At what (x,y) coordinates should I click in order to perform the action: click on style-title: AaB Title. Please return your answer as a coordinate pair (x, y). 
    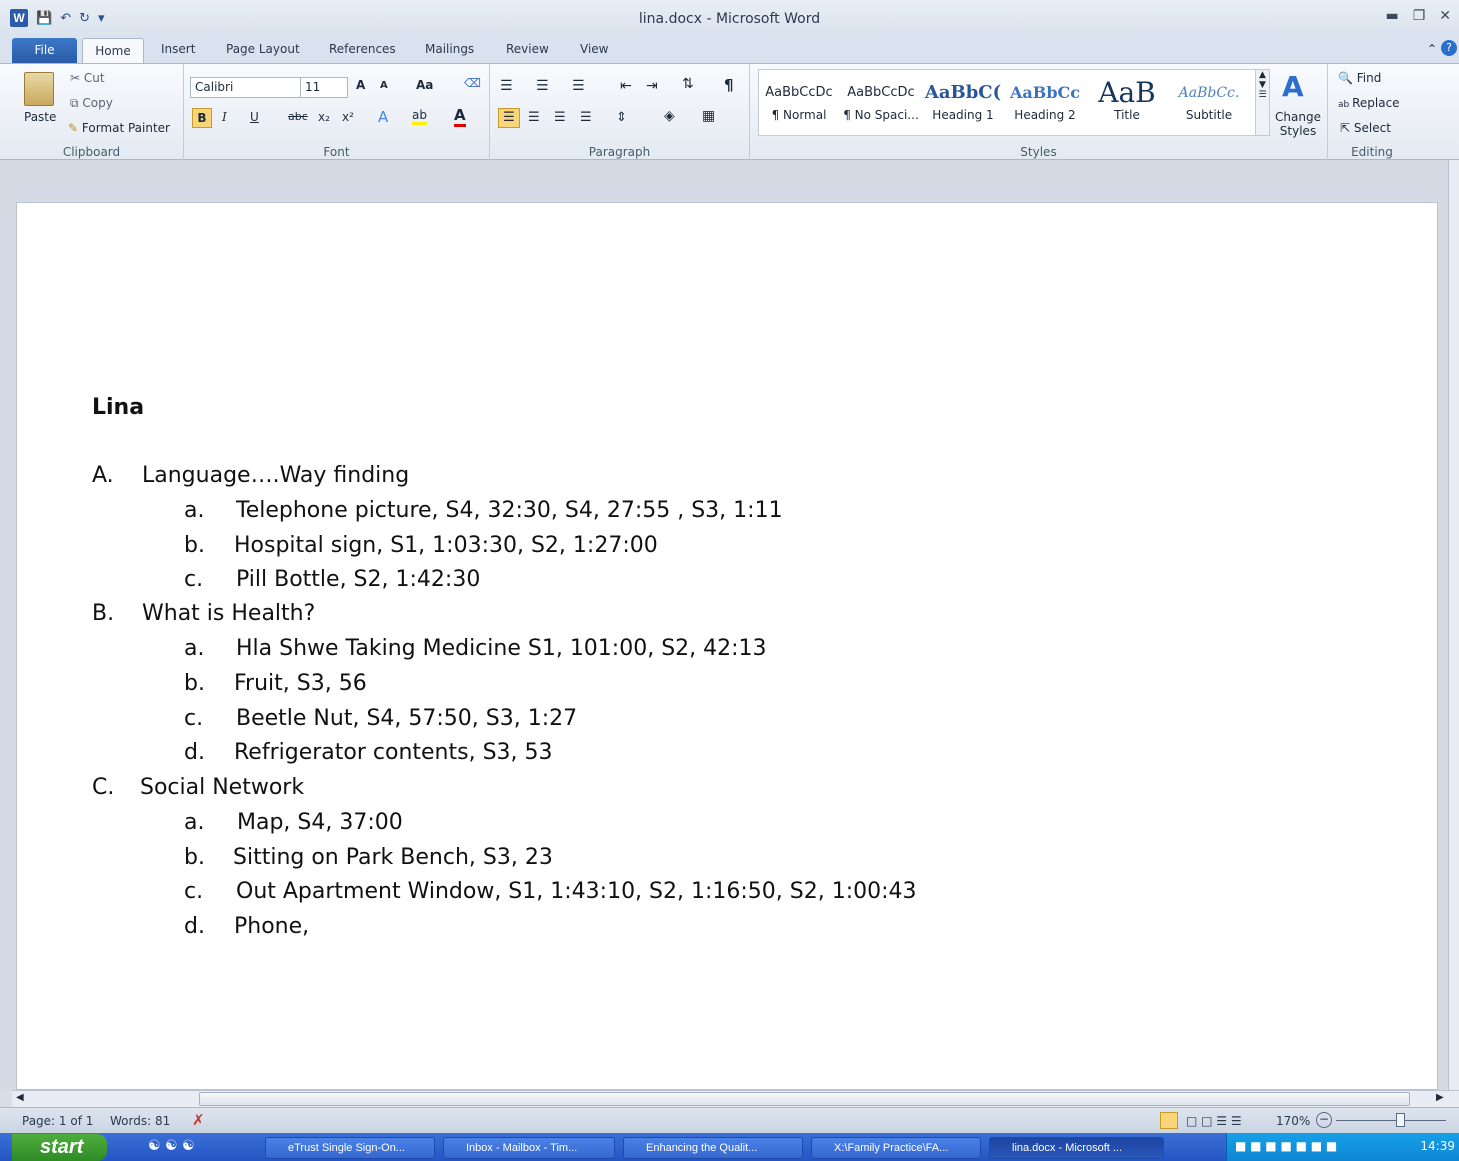
    Looking at the image, I should click on (1127, 105).